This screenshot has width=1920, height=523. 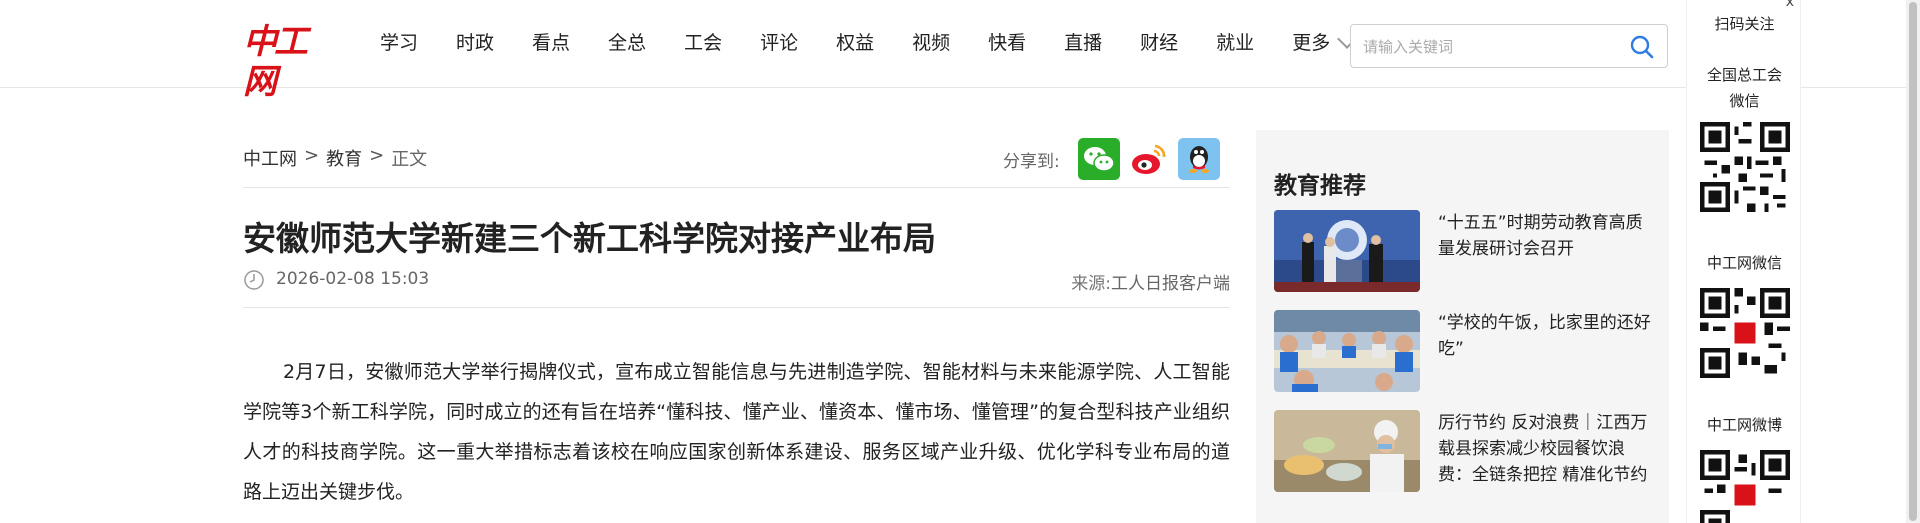 I want to click on nav-item-study: 学习, so click(x=399, y=43).